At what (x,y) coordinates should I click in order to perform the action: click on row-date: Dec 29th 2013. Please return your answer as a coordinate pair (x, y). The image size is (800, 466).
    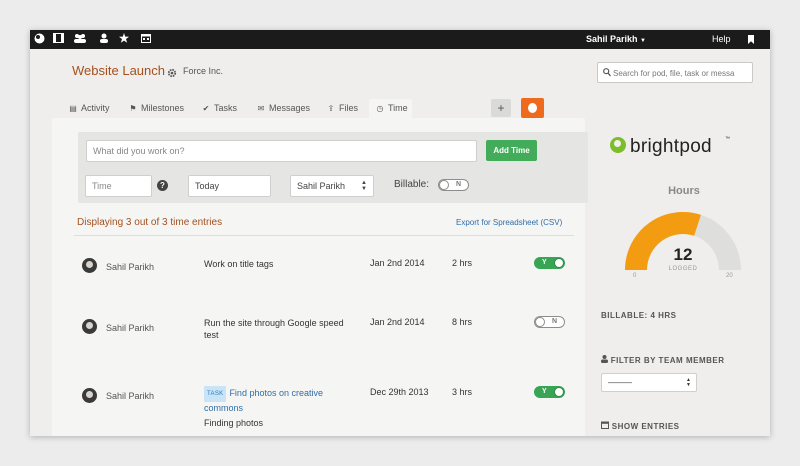
    Looking at the image, I should click on (399, 392).